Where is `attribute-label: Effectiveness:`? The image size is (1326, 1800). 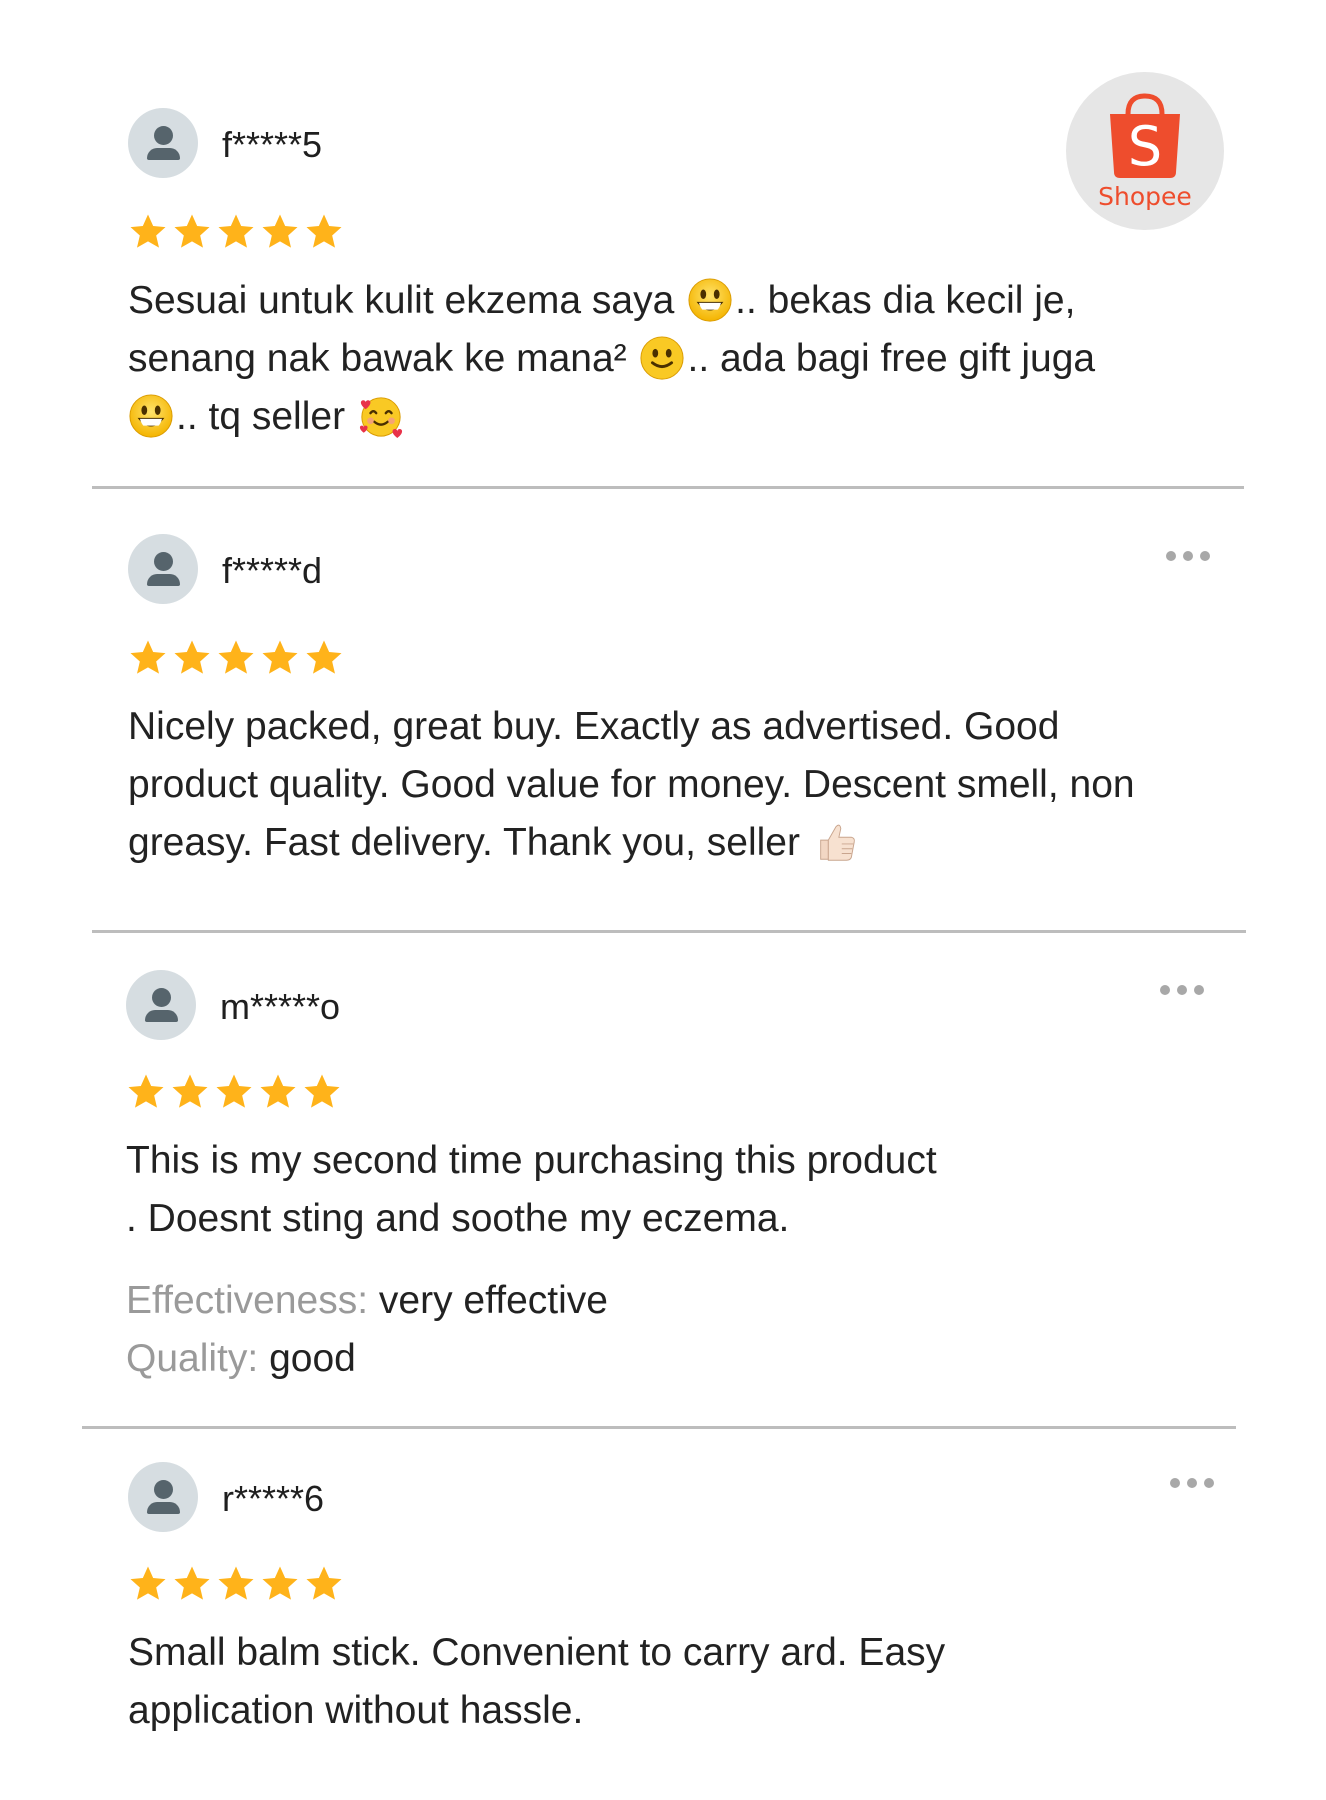
attribute-label: Effectiveness: is located at coordinates (247, 1300).